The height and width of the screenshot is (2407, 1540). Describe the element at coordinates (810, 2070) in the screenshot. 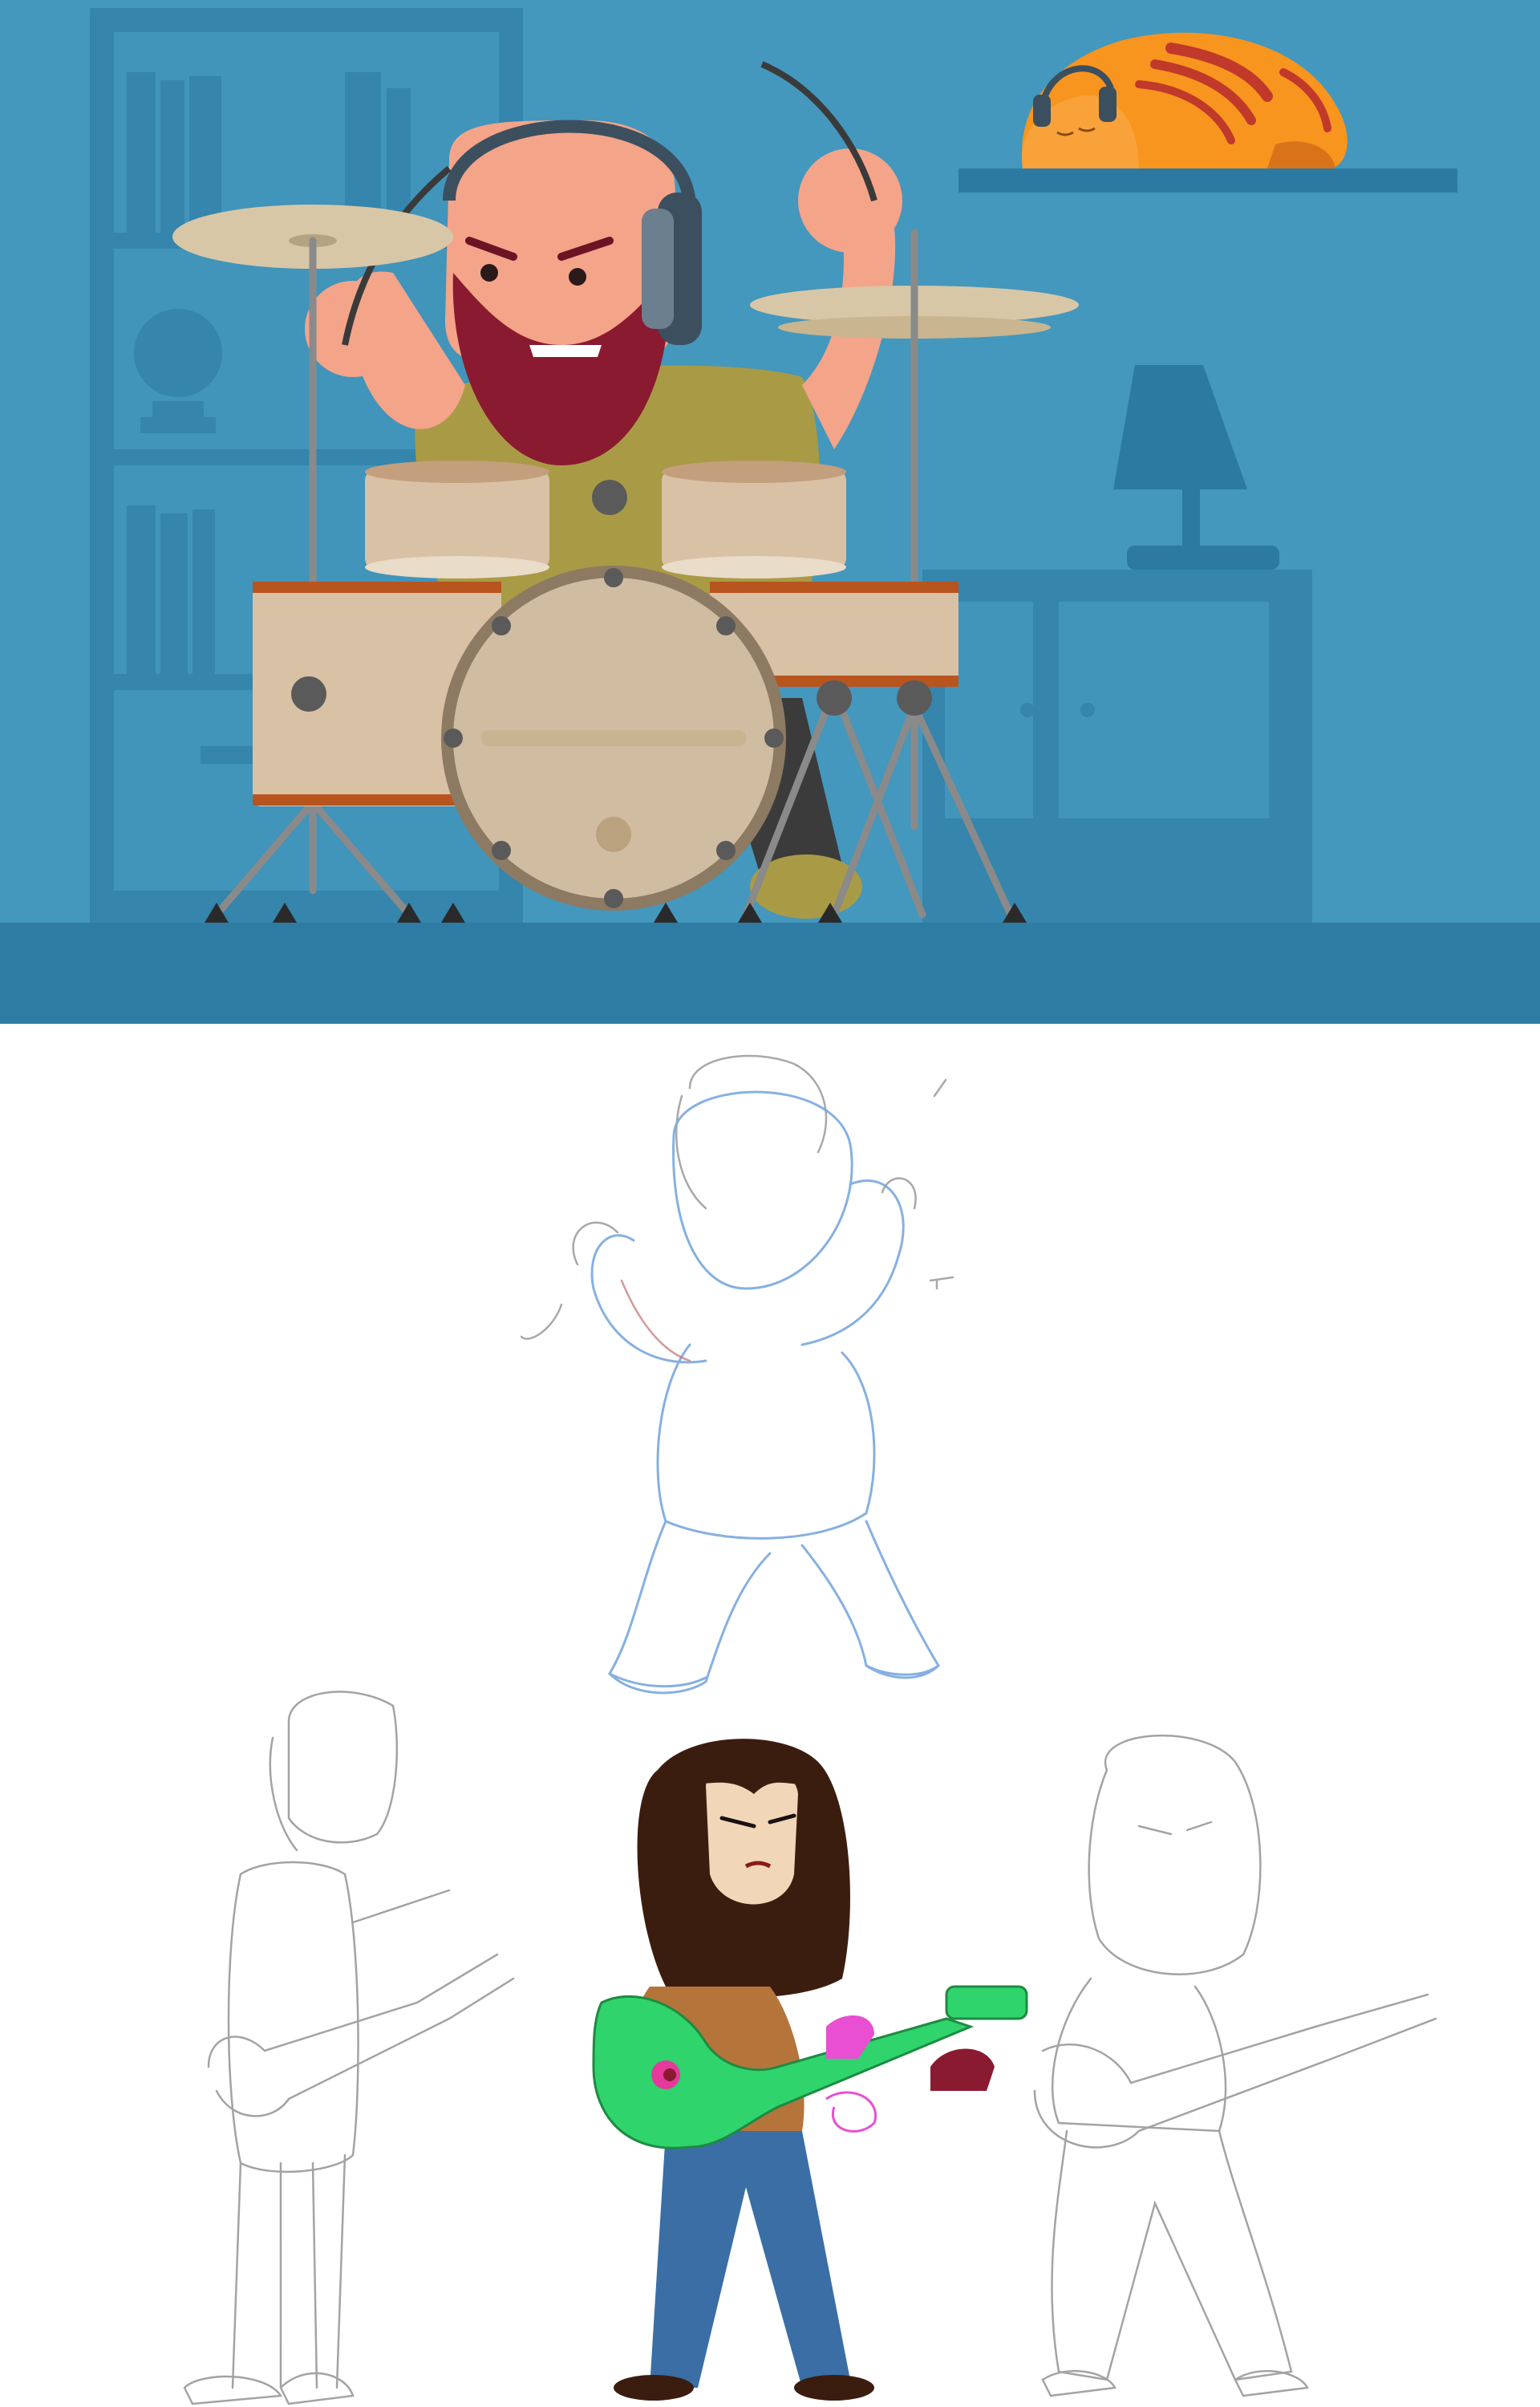

I see `guitarist-colored` at that location.